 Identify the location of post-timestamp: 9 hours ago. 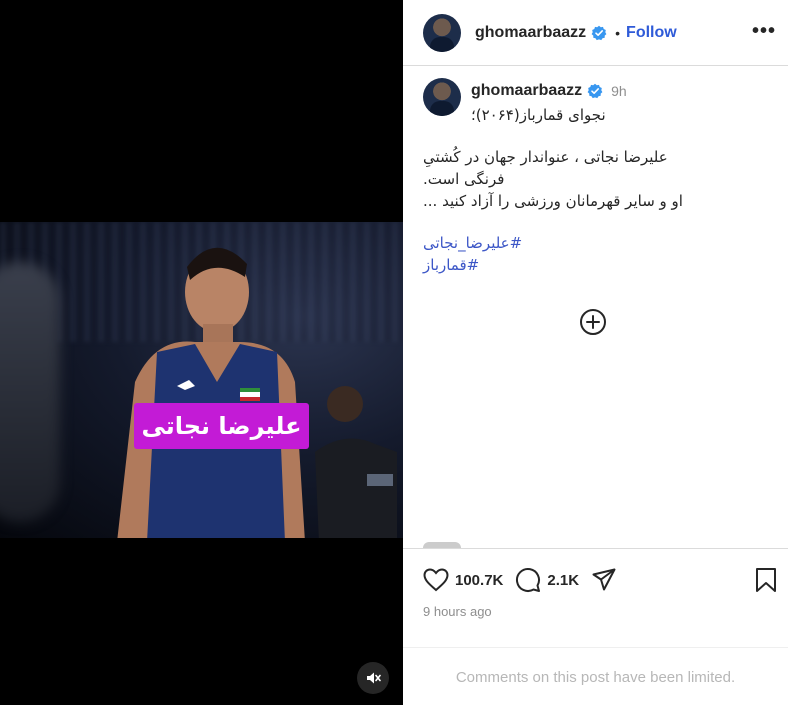
(457, 611).